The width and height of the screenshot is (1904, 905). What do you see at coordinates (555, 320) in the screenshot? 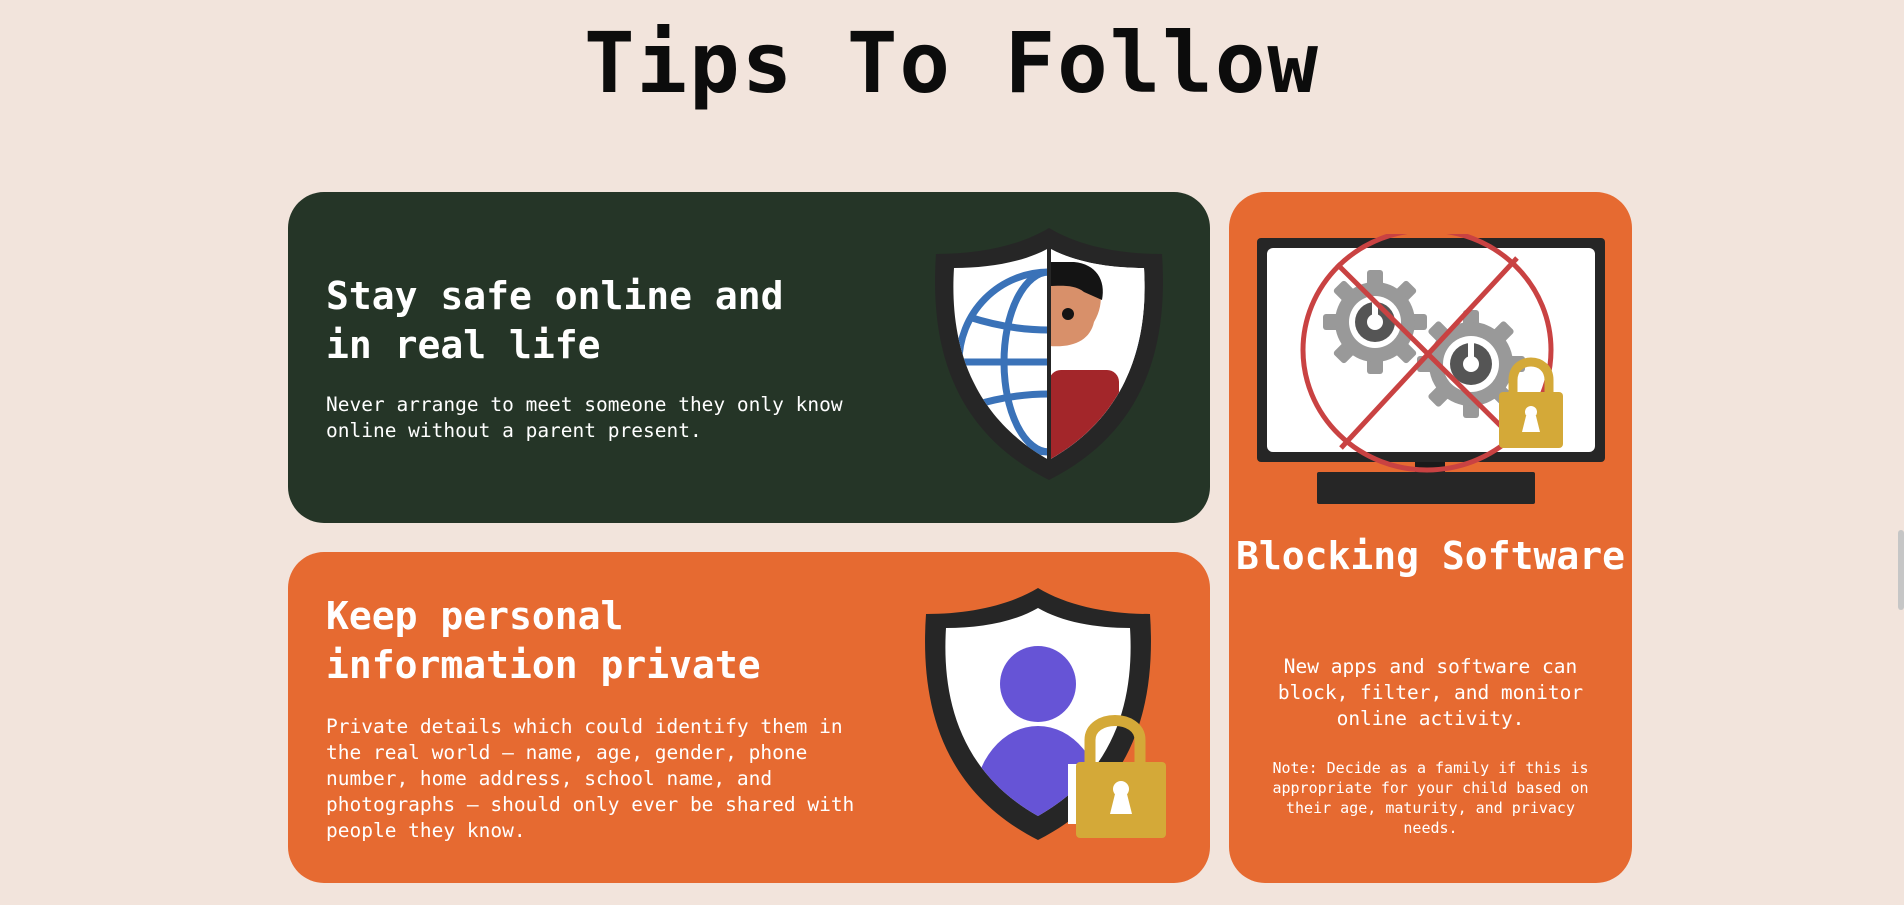
I see `card-title: Stay safe online and in real life` at bounding box center [555, 320].